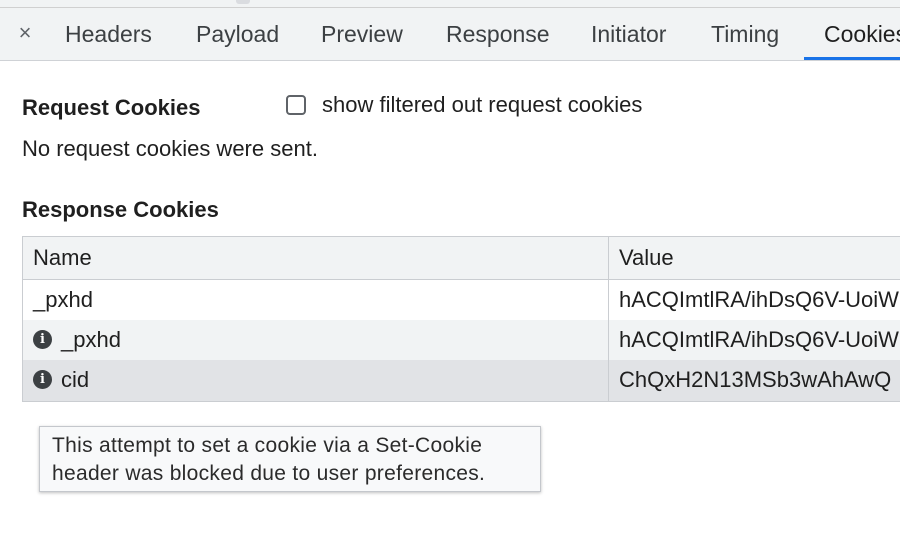  Describe the element at coordinates (461, 340) in the screenshot. I see `table-row: i _pxhd hACQImtlRA/ihDsQ6V-UoiWQ` at that location.